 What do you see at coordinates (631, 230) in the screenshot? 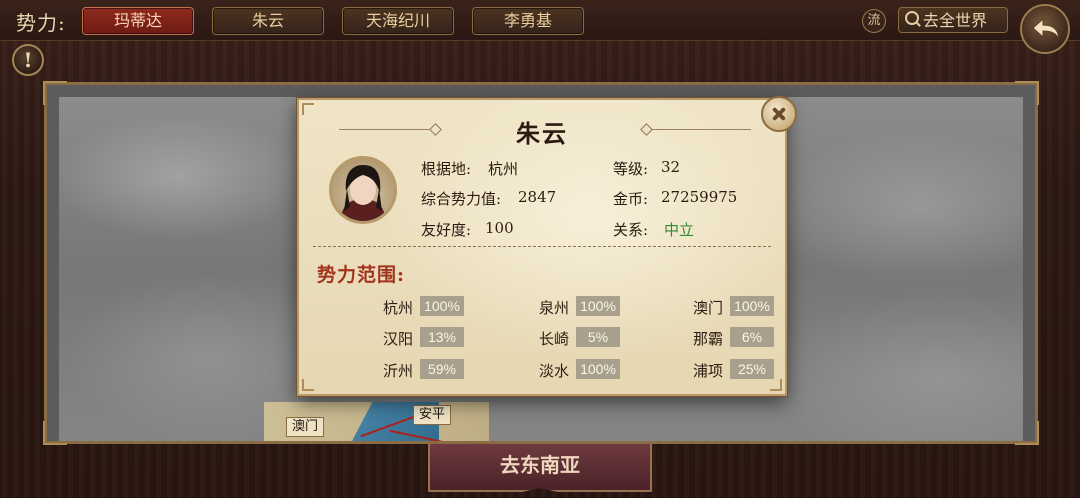
I see `relation-label: 关系:` at bounding box center [631, 230].